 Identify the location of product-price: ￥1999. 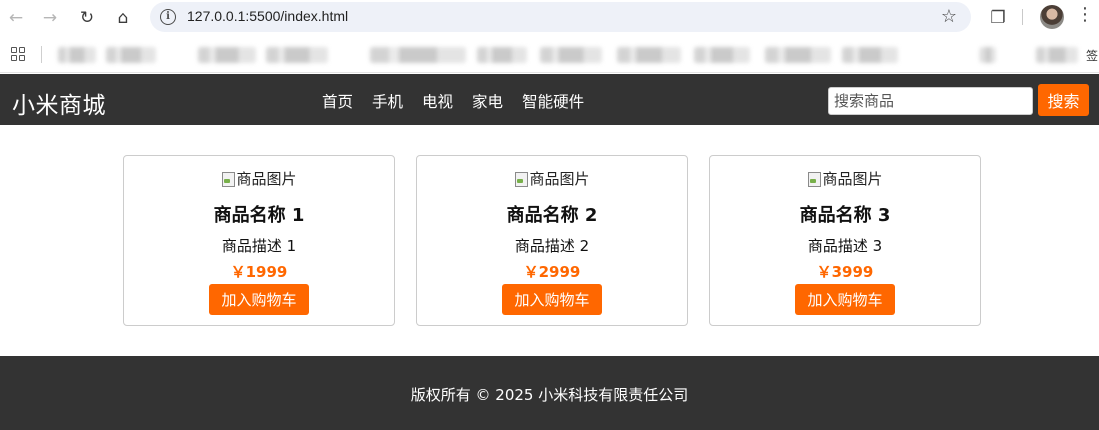
(259, 272).